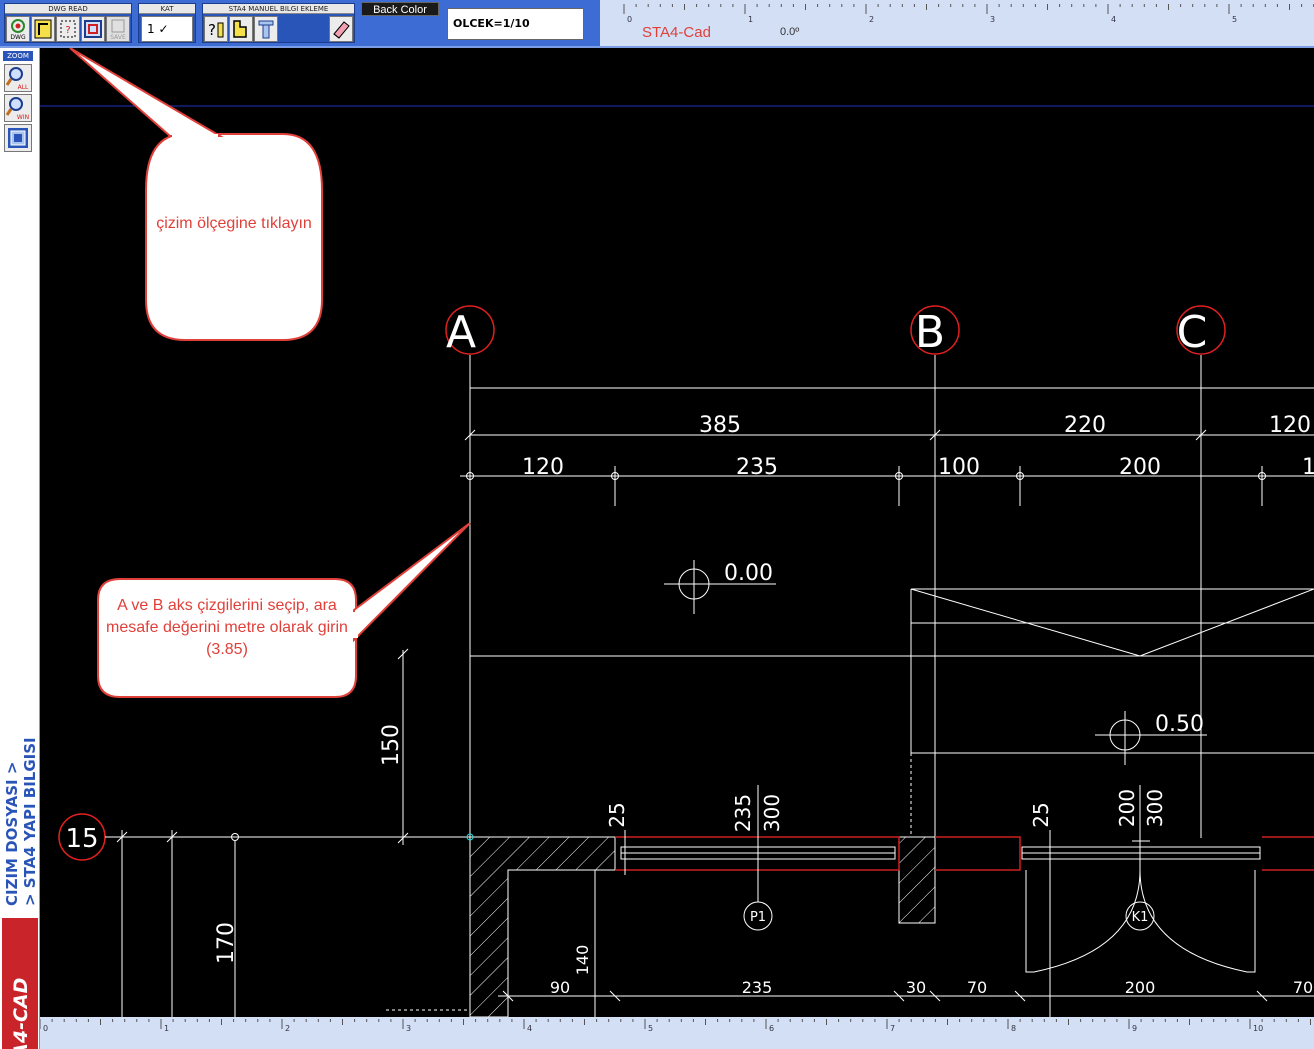 Image resolution: width=1314 pixels, height=1049 pixels. I want to click on svg-text: 15, so click(81, 839).